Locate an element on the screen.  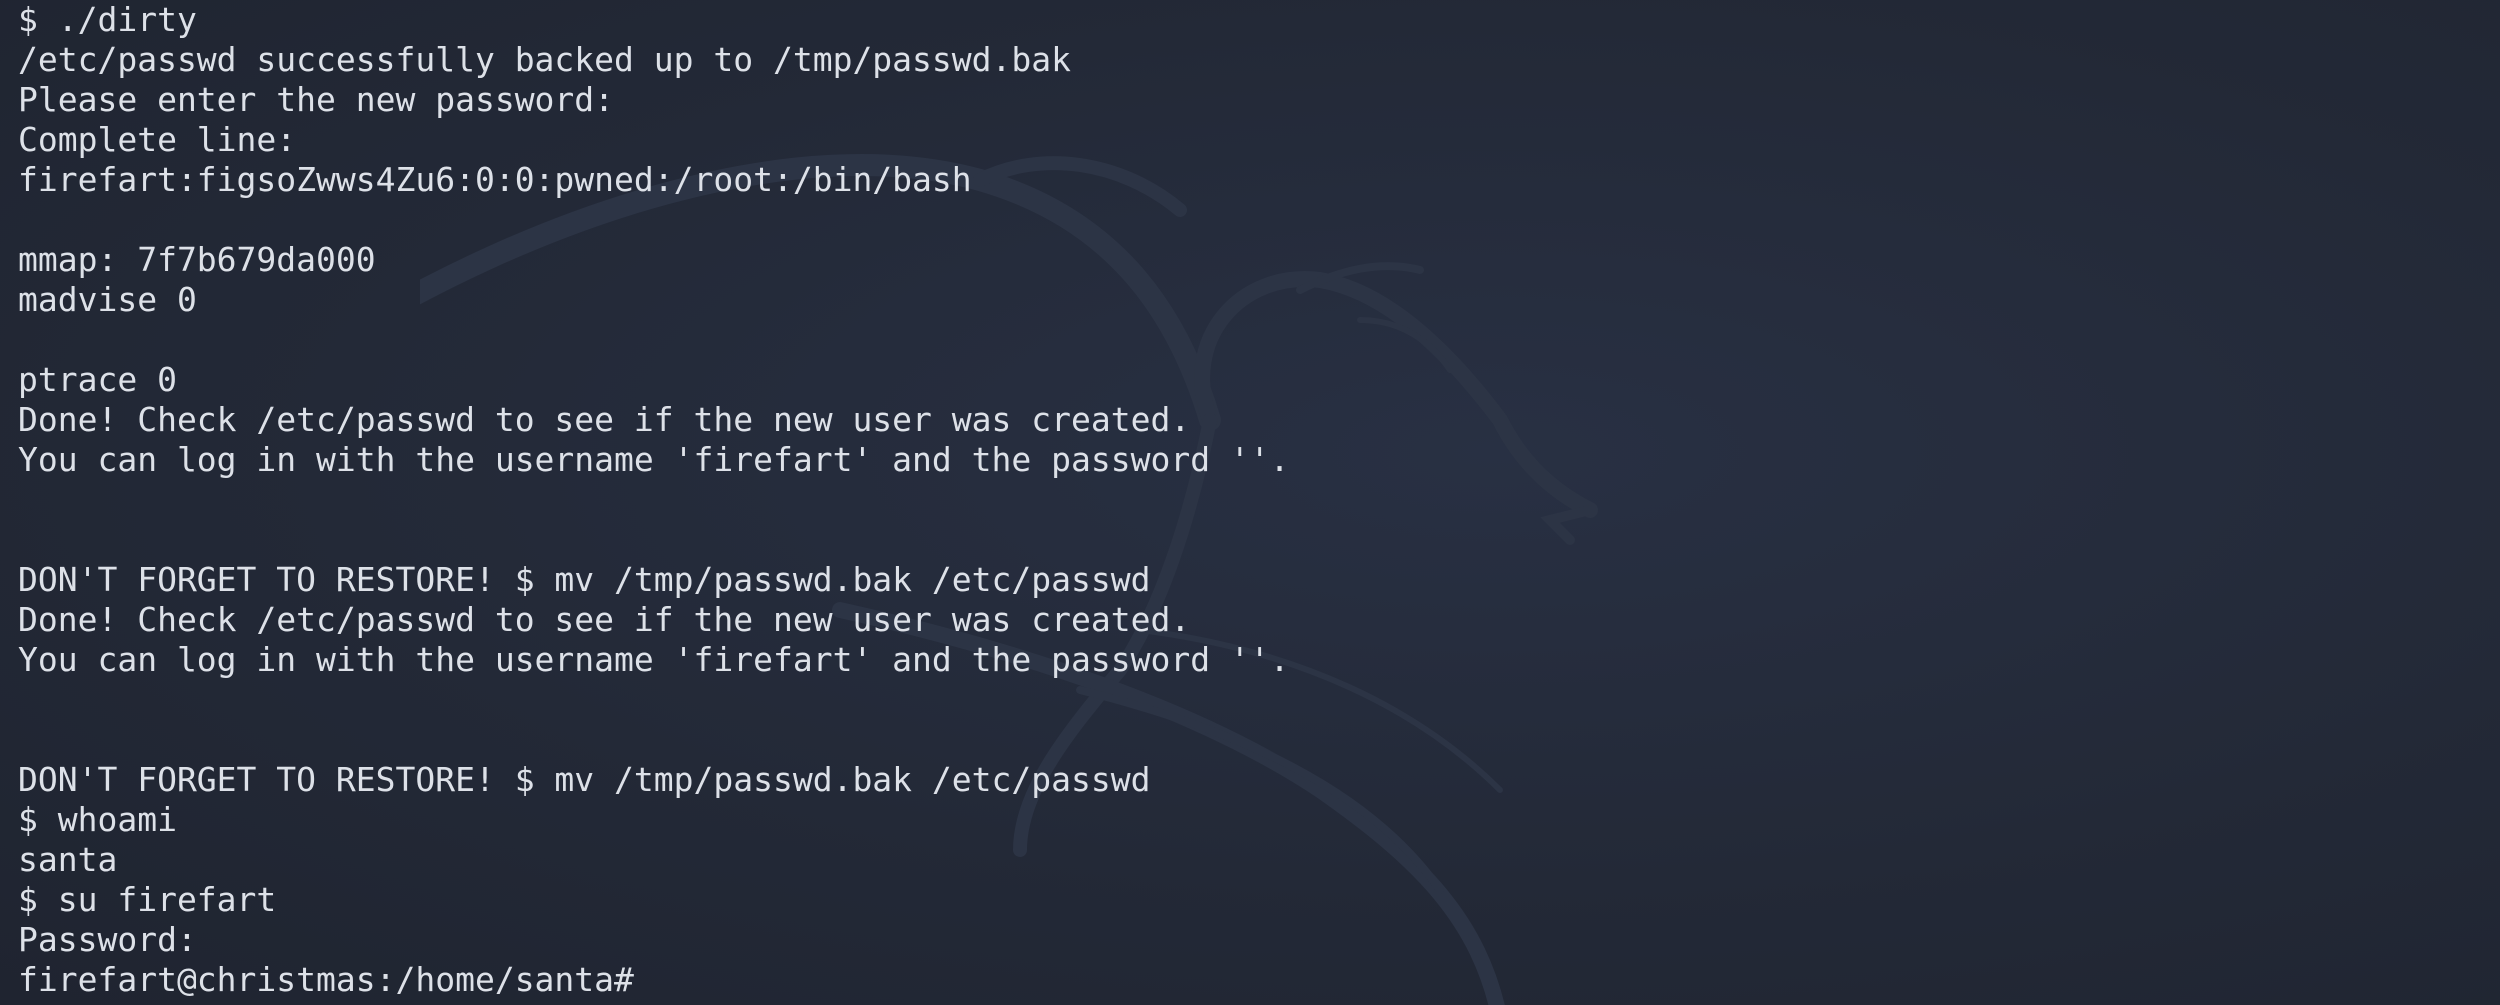
terminal-line: $ su firefart is located at coordinates (147, 899).